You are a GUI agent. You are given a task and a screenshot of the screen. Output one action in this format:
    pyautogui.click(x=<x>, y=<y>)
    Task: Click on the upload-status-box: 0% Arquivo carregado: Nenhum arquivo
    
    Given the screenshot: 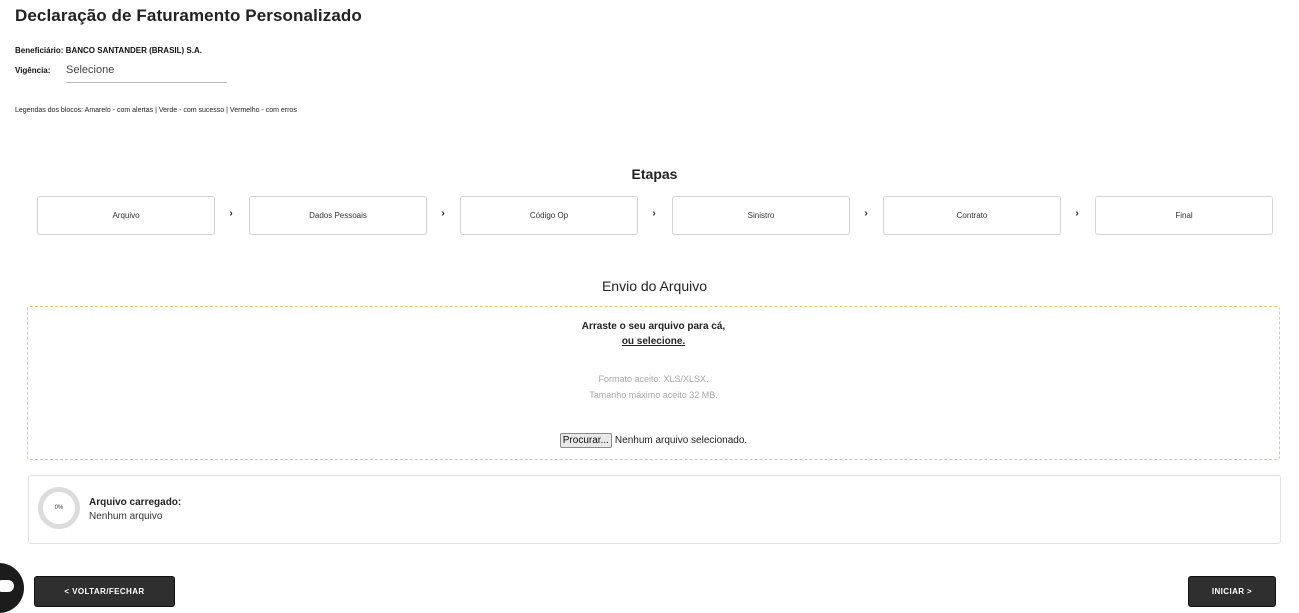 What is the action you would take?
    pyautogui.click(x=654, y=509)
    